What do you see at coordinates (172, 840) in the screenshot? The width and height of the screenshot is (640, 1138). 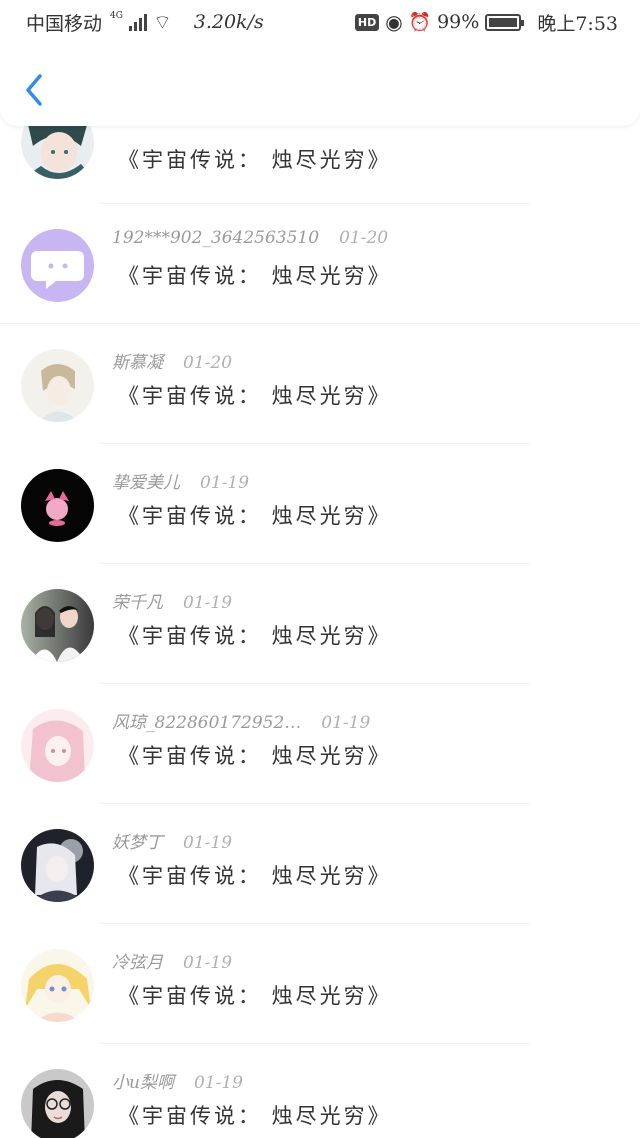 I see `message-meta: 妖梦丁 01-19` at bounding box center [172, 840].